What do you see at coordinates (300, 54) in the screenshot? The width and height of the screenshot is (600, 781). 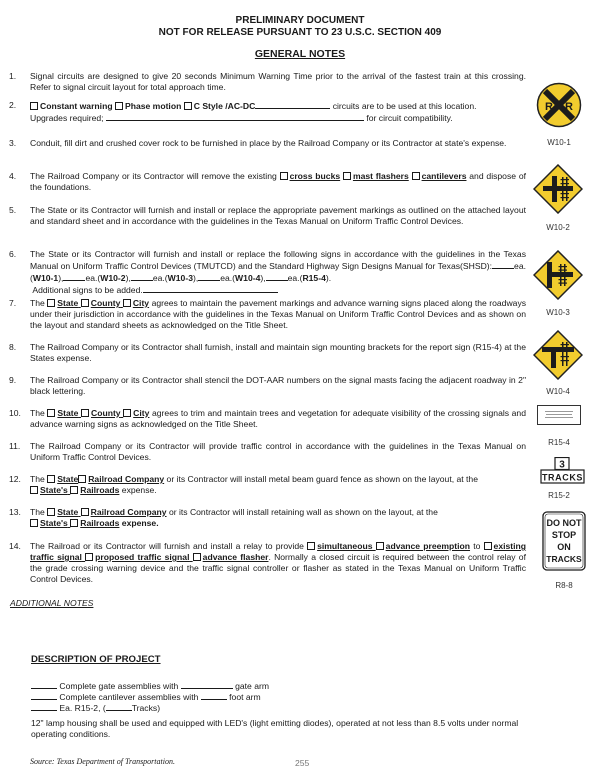 I see `section-title-general-notes: GENERAL NOTES` at bounding box center [300, 54].